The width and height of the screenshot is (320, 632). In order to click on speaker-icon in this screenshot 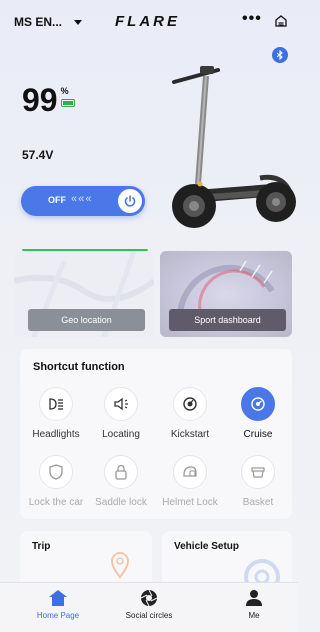, I will do `click(121, 404)`.